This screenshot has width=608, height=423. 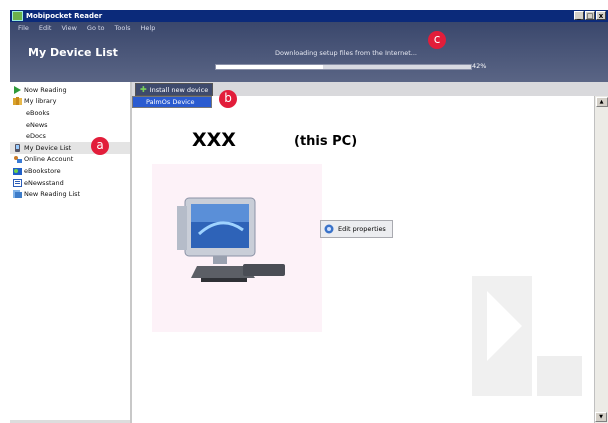 I want to click on account-icon, so click(x=18, y=160).